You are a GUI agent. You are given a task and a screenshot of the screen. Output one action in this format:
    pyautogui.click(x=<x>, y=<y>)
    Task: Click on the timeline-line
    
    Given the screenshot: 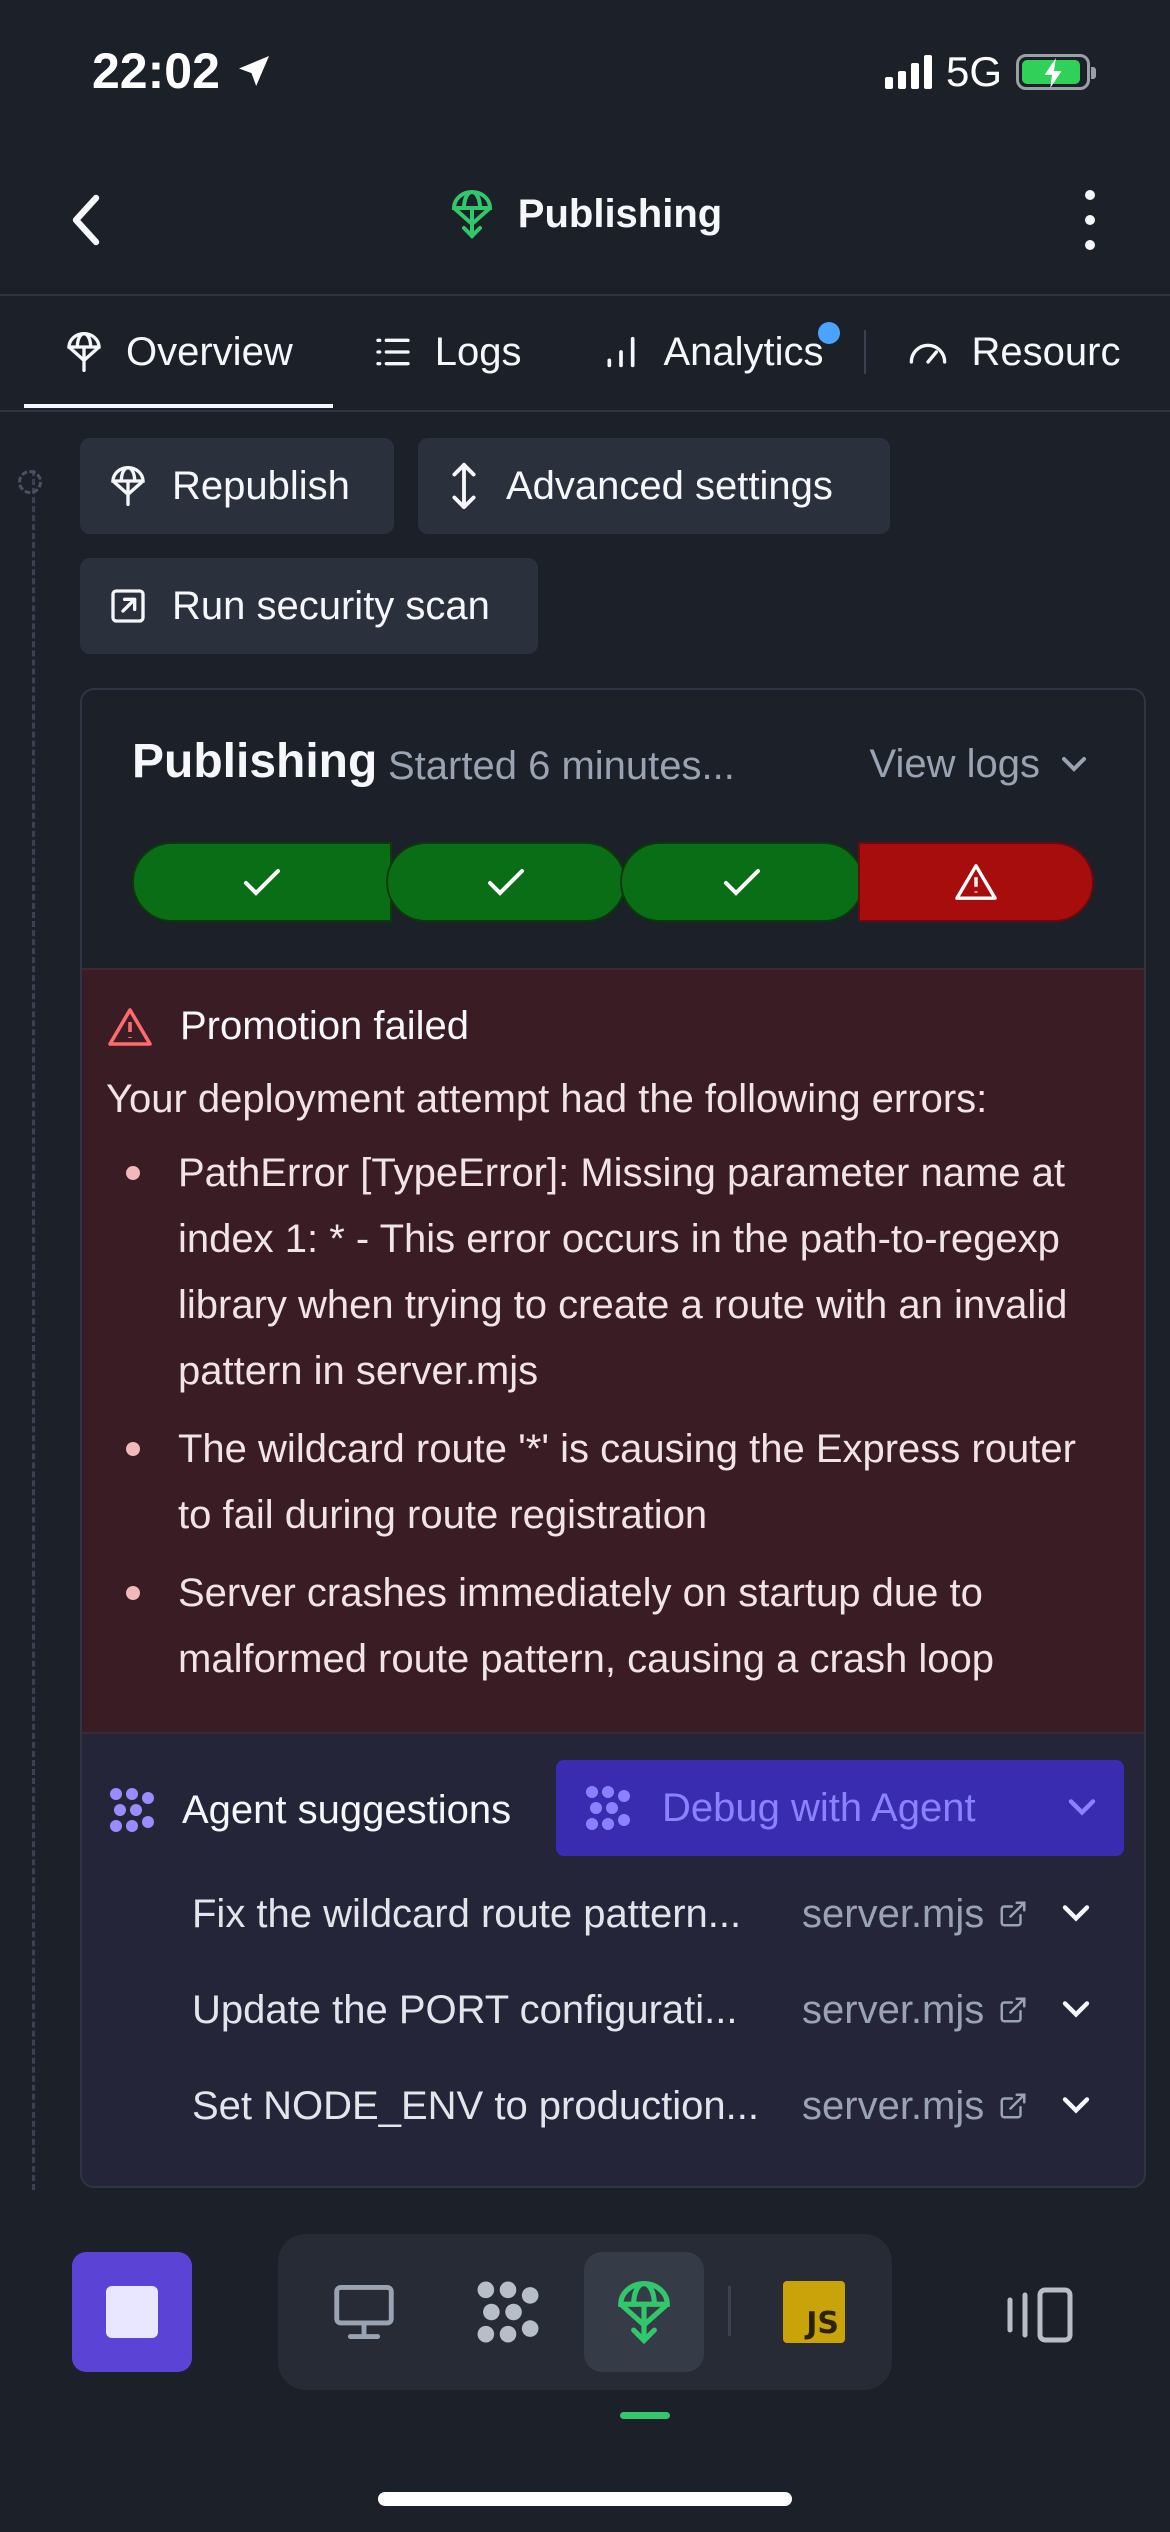 What is the action you would take?
    pyautogui.click(x=33, y=1330)
    